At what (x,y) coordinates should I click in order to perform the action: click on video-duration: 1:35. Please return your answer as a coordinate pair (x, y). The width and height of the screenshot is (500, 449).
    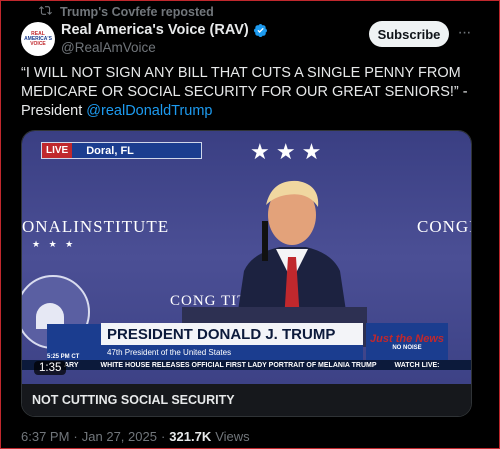
    Looking at the image, I should click on (50, 368).